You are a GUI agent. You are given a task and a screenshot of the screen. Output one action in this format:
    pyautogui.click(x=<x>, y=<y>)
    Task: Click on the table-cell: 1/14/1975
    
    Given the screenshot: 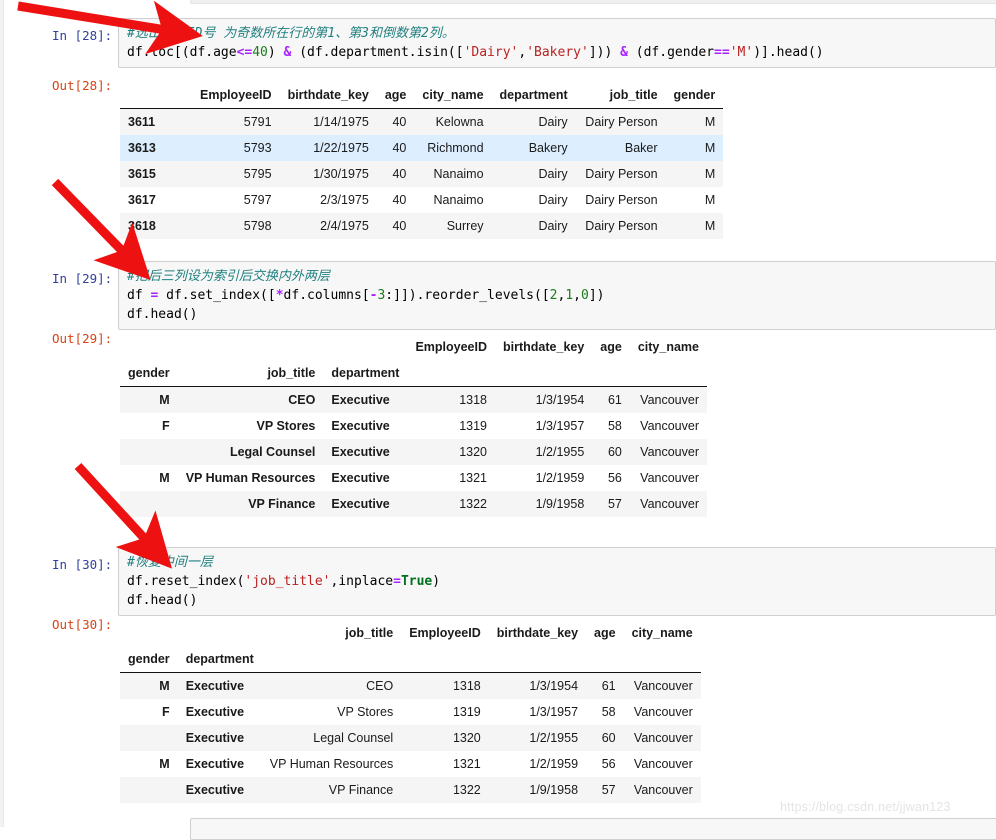 What is the action you would take?
    pyautogui.click(x=328, y=121)
    